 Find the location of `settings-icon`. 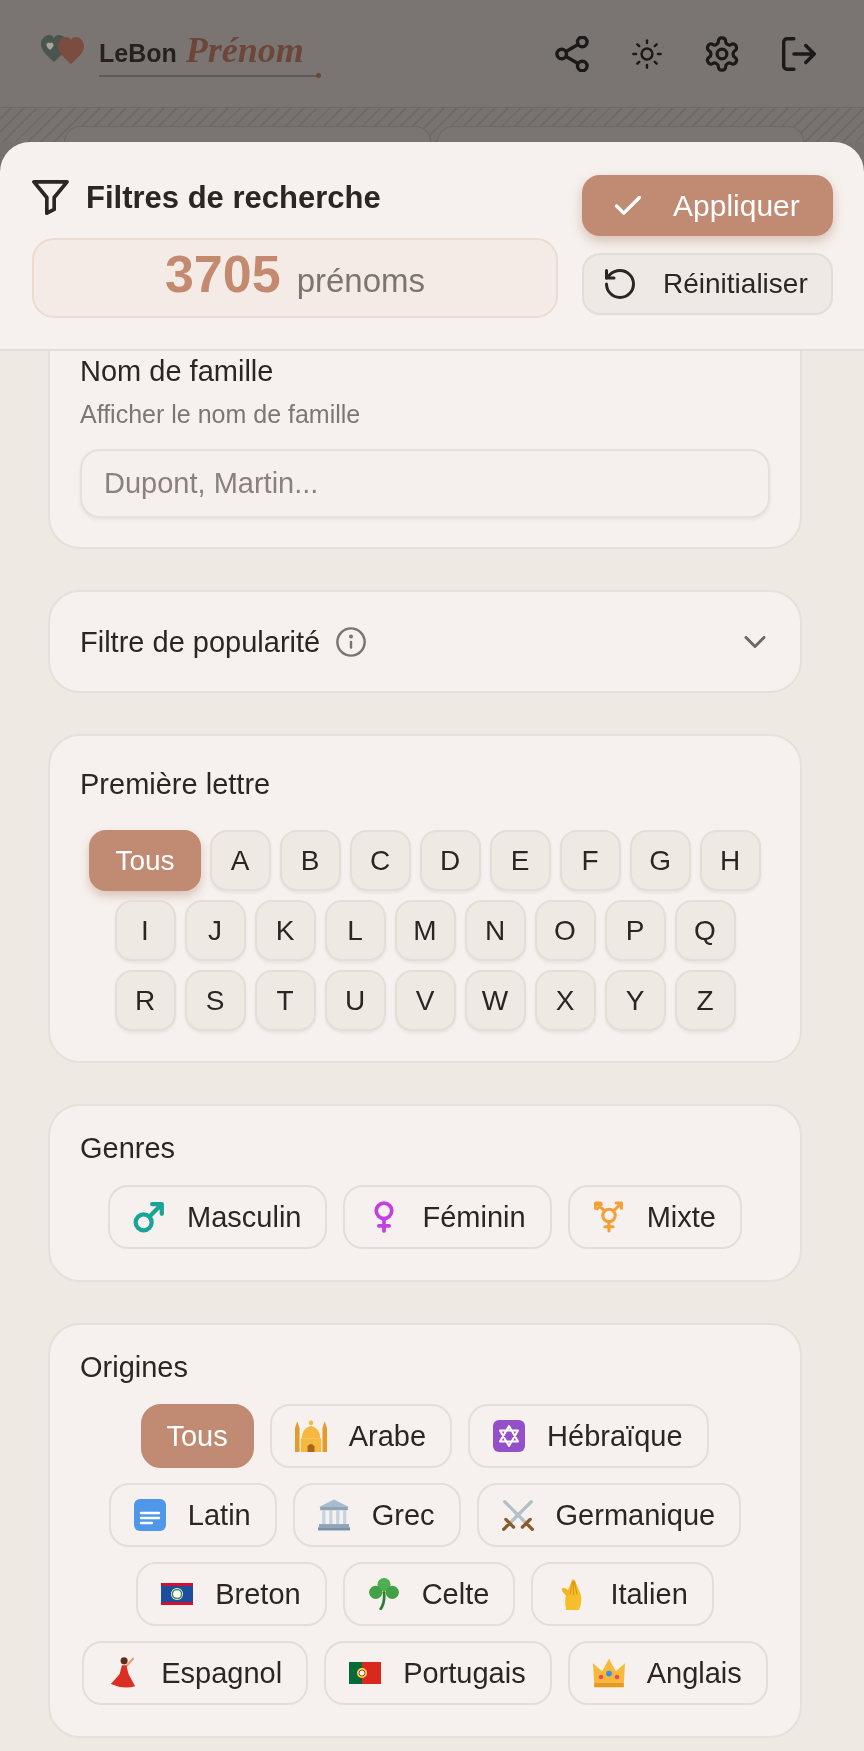

settings-icon is located at coordinates (722, 53).